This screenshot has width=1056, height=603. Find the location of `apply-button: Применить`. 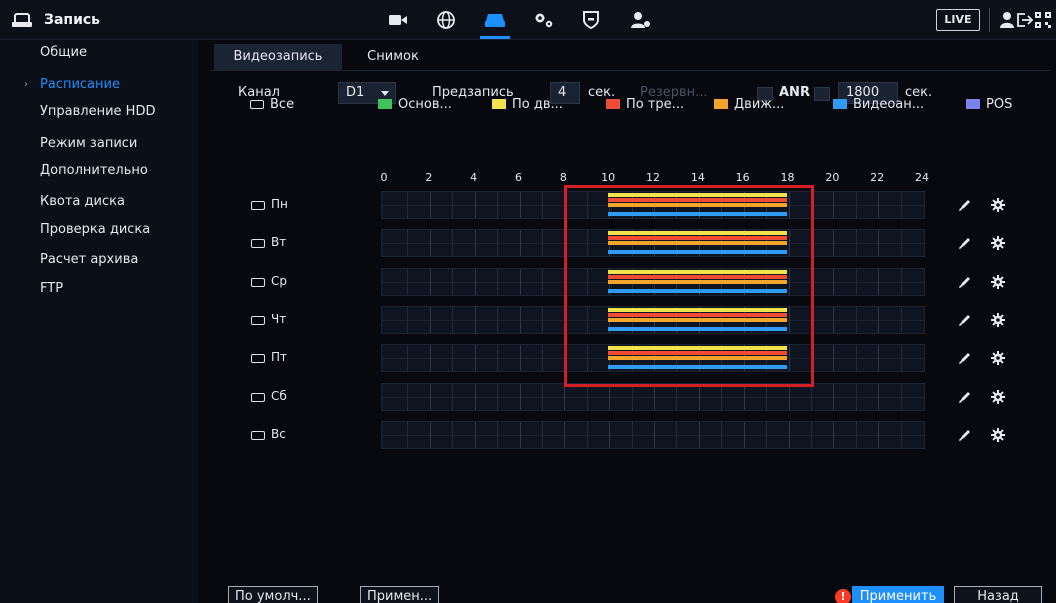

apply-button: Применить is located at coordinates (898, 594).